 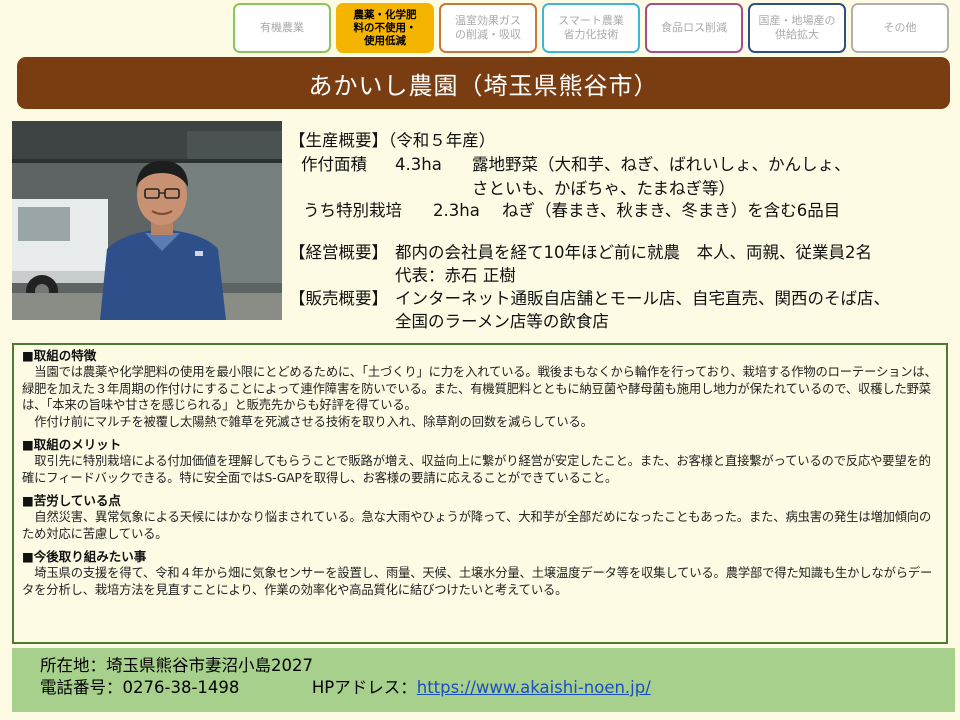 I want to click on tab-other: その他, so click(x=900, y=28).